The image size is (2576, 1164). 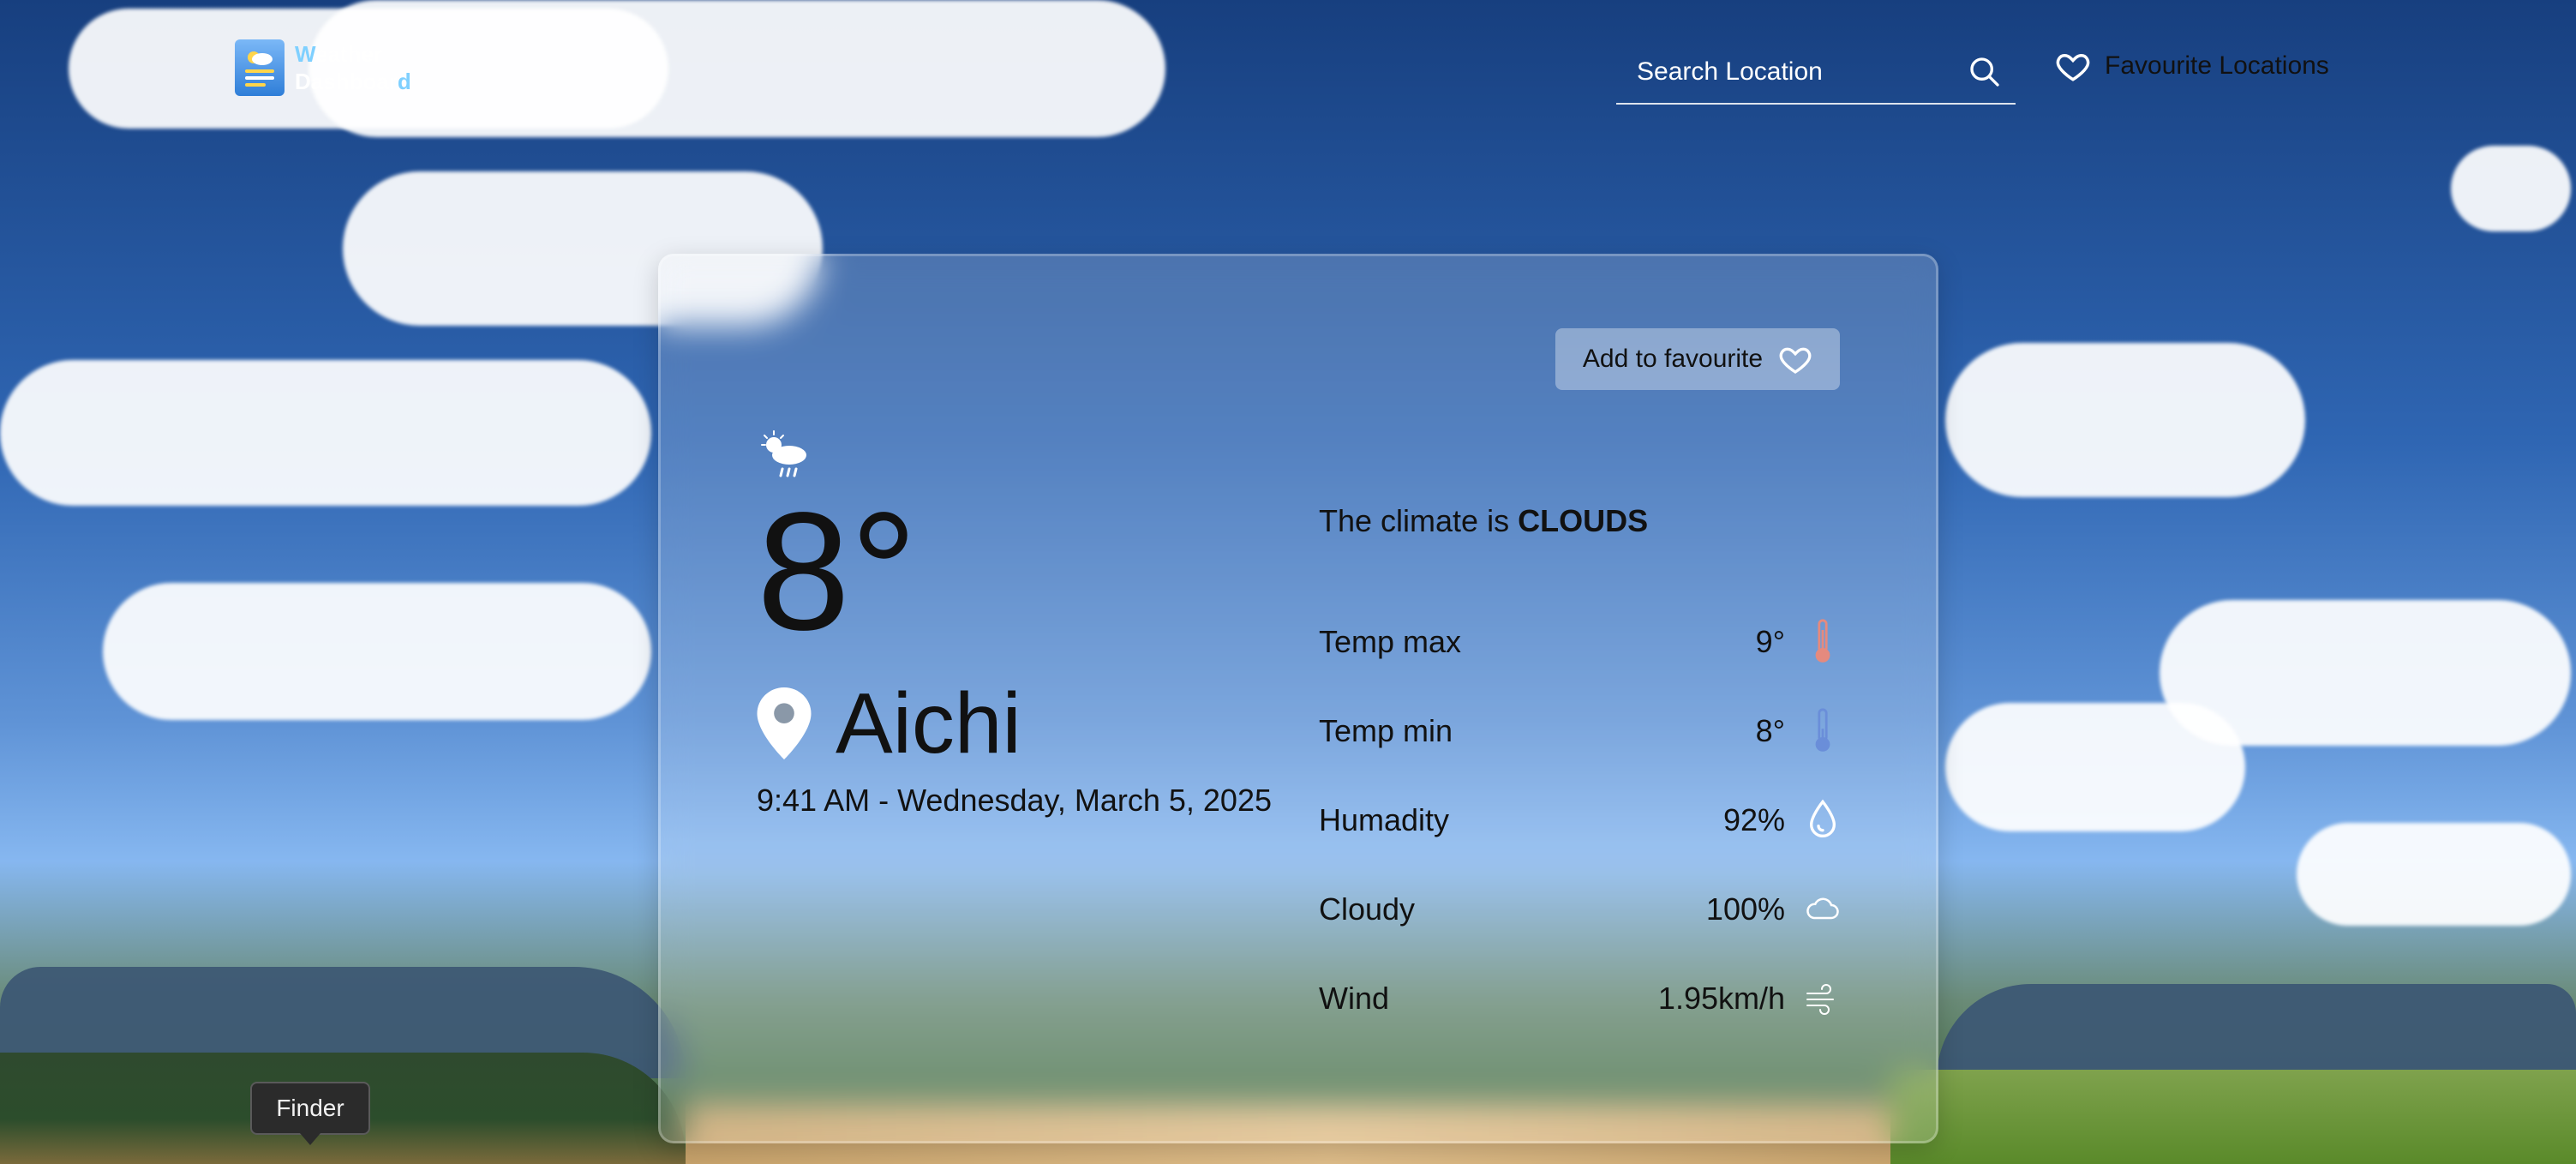 What do you see at coordinates (1823, 731) in the screenshot?
I see `thermometer-cold-icon` at bounding box center [1823, 731].